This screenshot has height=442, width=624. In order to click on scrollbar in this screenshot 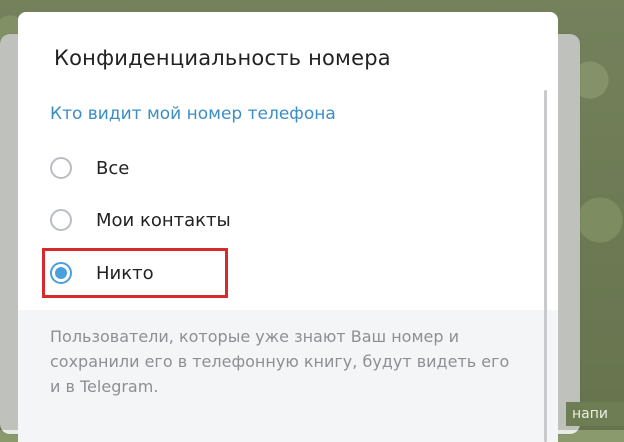, I will do `click(545, 266)`.